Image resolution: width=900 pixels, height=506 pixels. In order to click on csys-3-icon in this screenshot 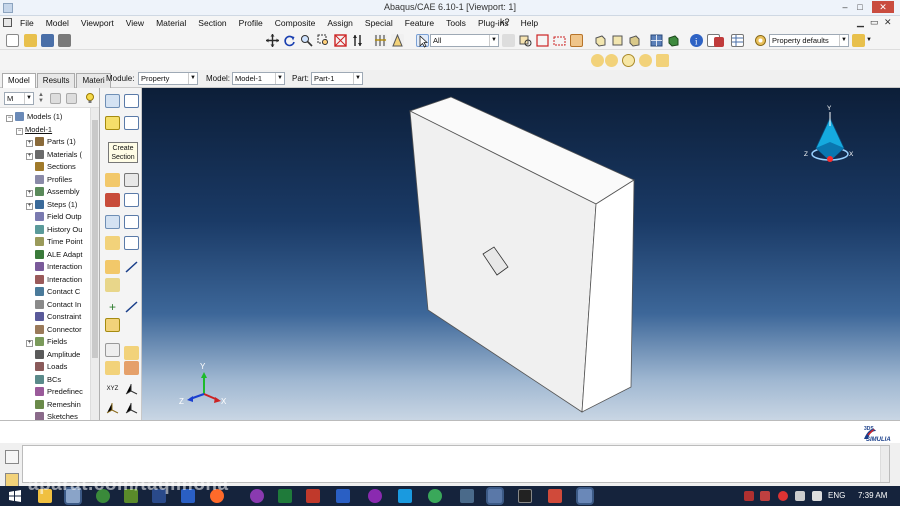, I will do `click(112, 408)`.